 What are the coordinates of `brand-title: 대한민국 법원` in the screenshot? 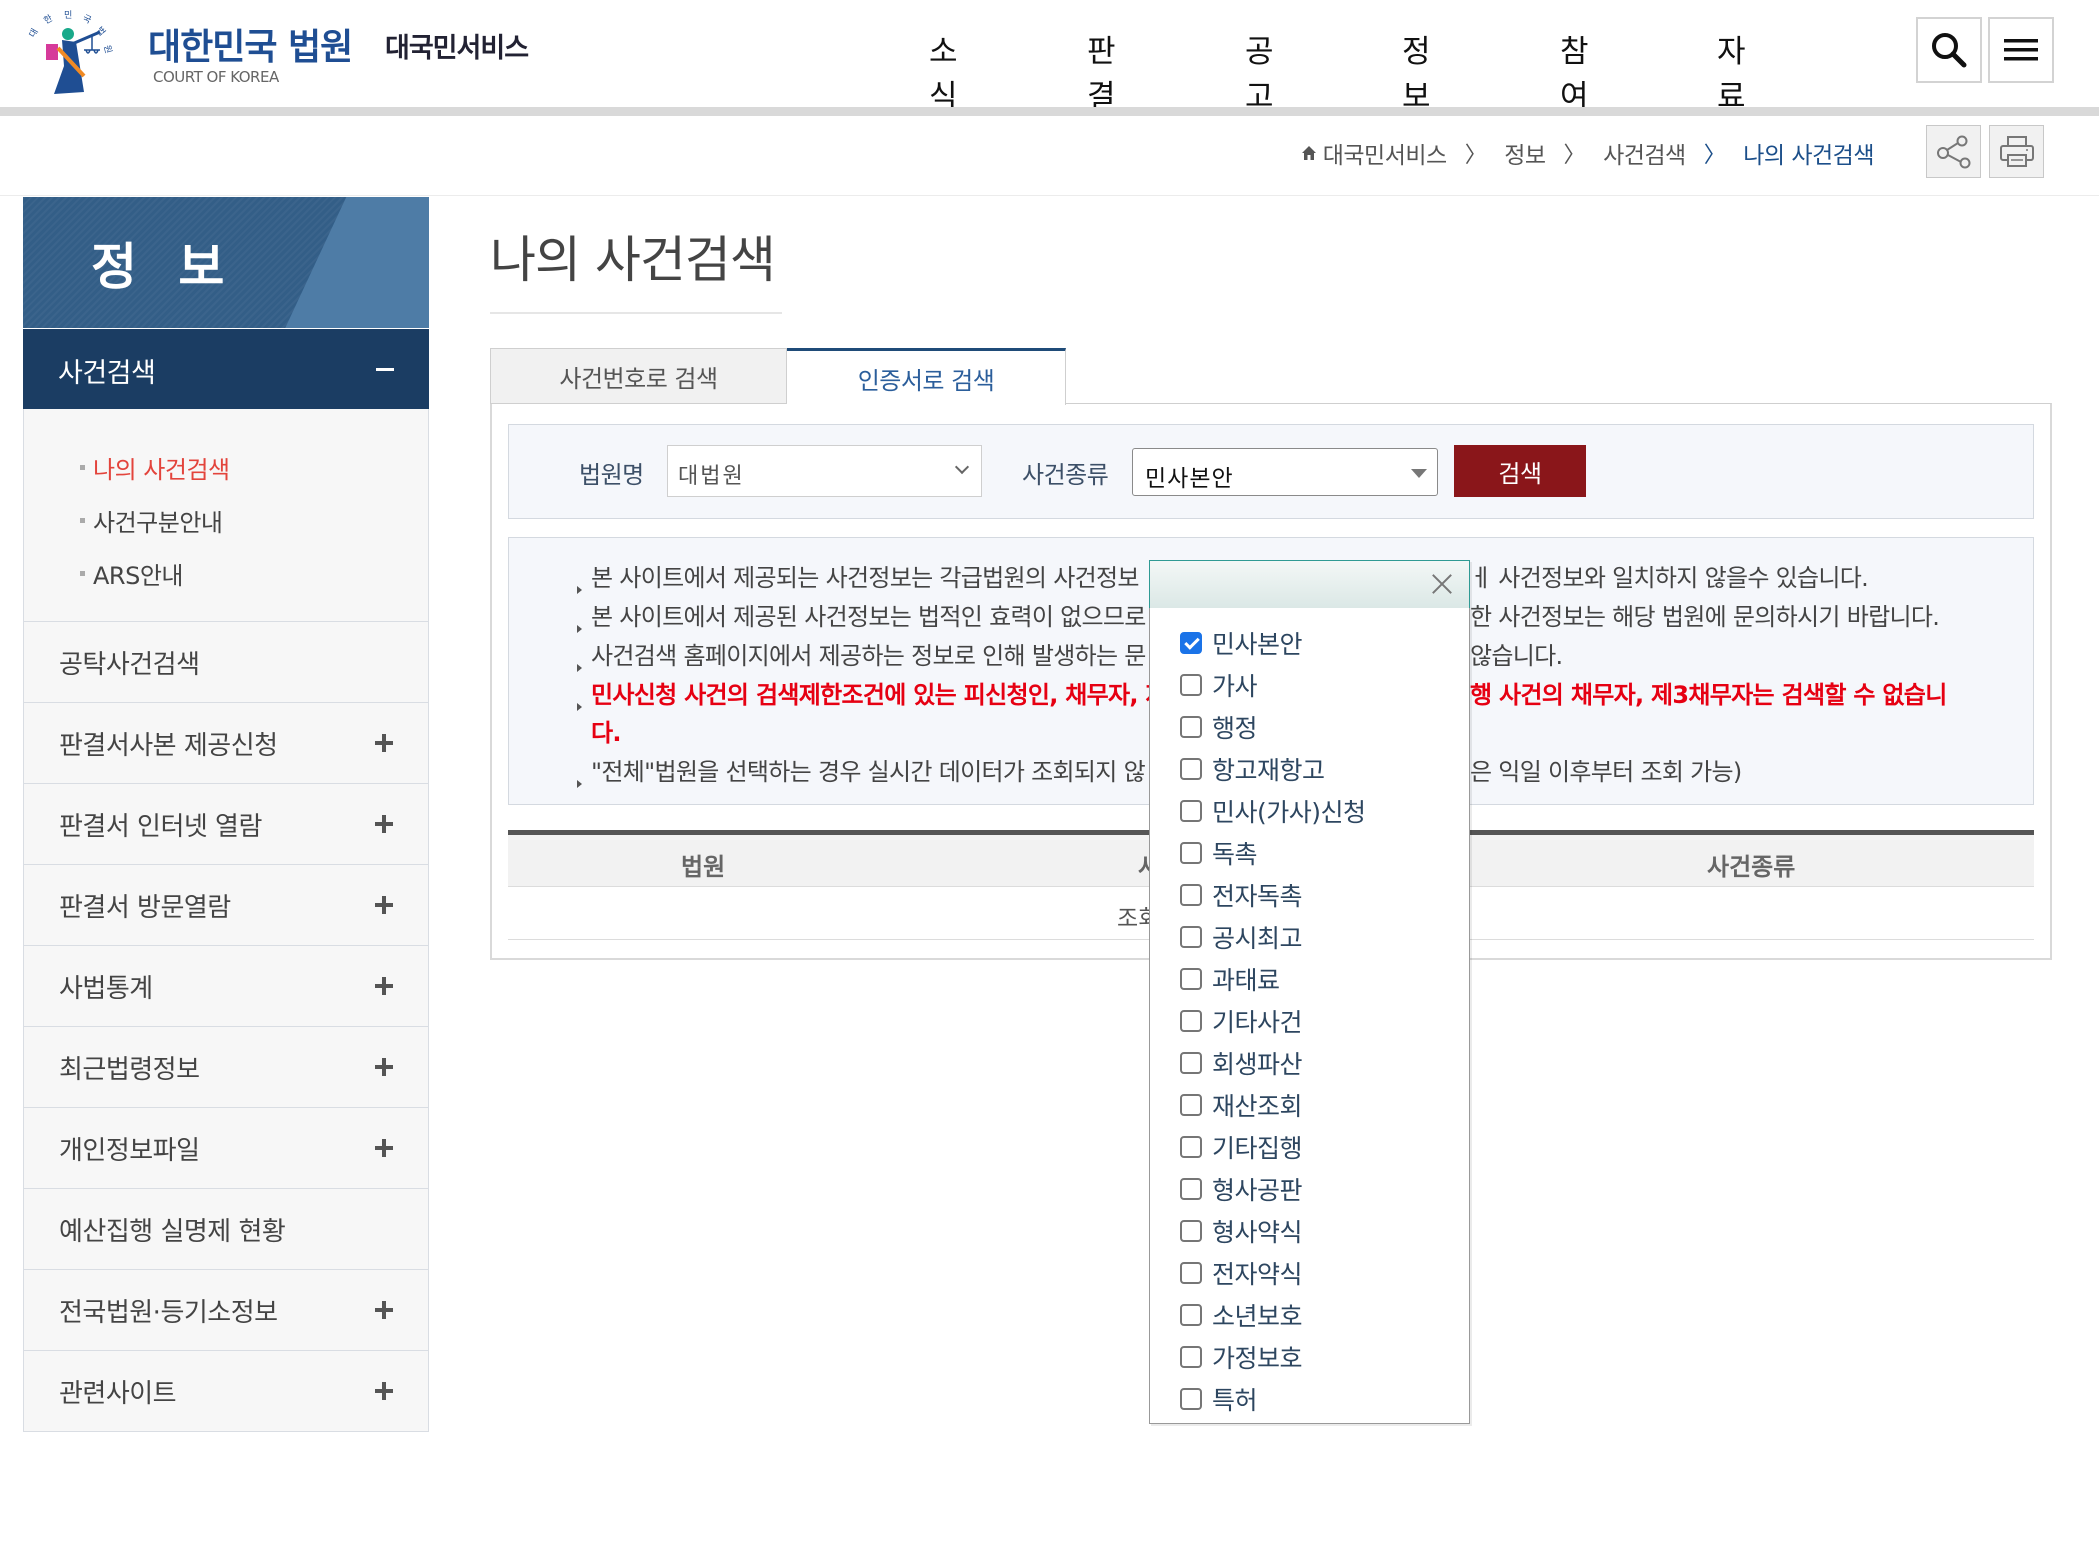 It's located at (250, 44).